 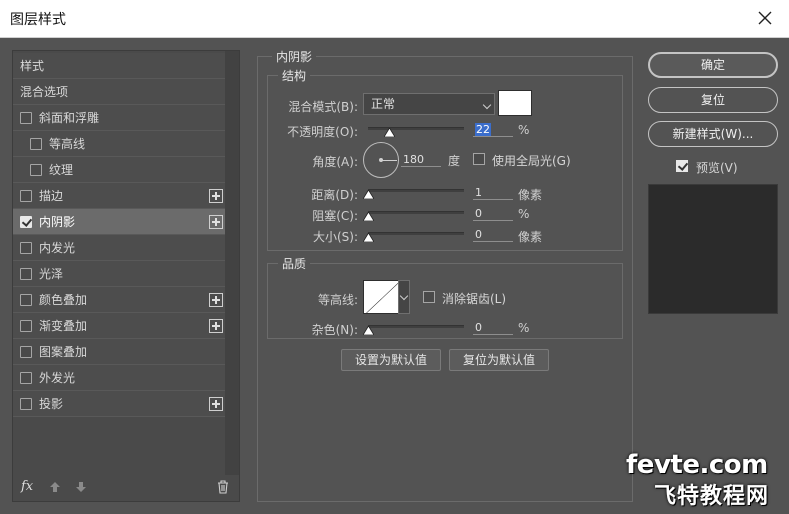 I want to click on angle-input: 180, so click(x=421, y=160).